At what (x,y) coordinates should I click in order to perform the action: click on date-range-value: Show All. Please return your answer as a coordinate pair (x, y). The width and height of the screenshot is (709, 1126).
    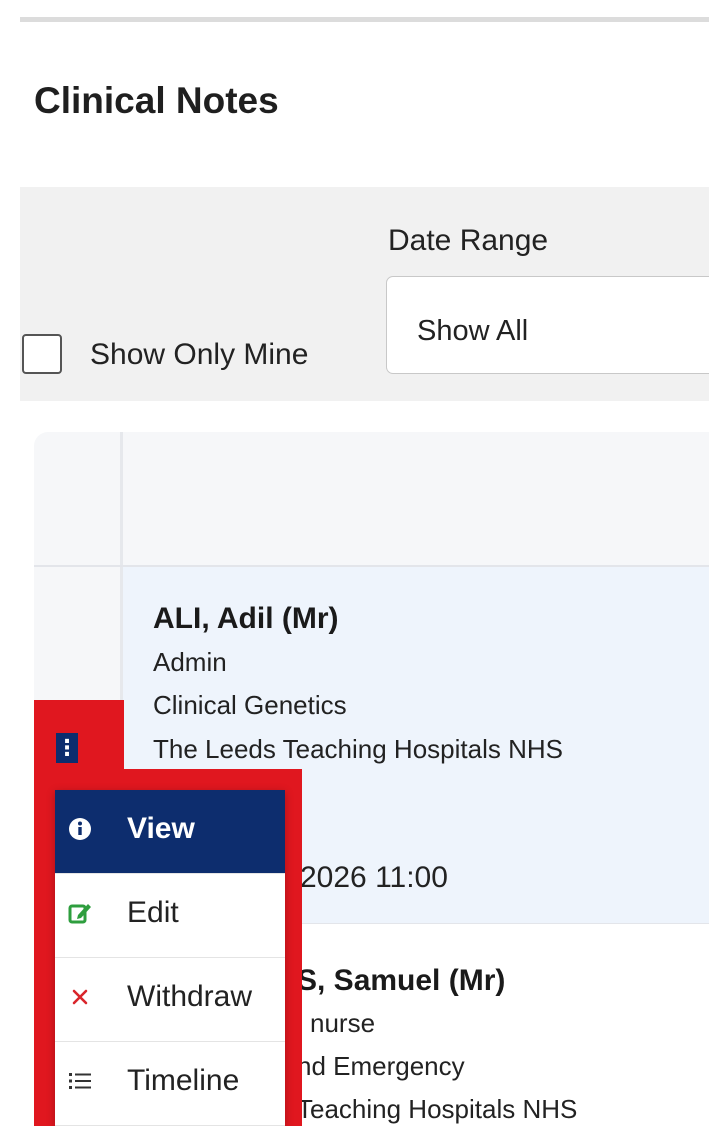
    Looking at the image, I should click on (473, 331).